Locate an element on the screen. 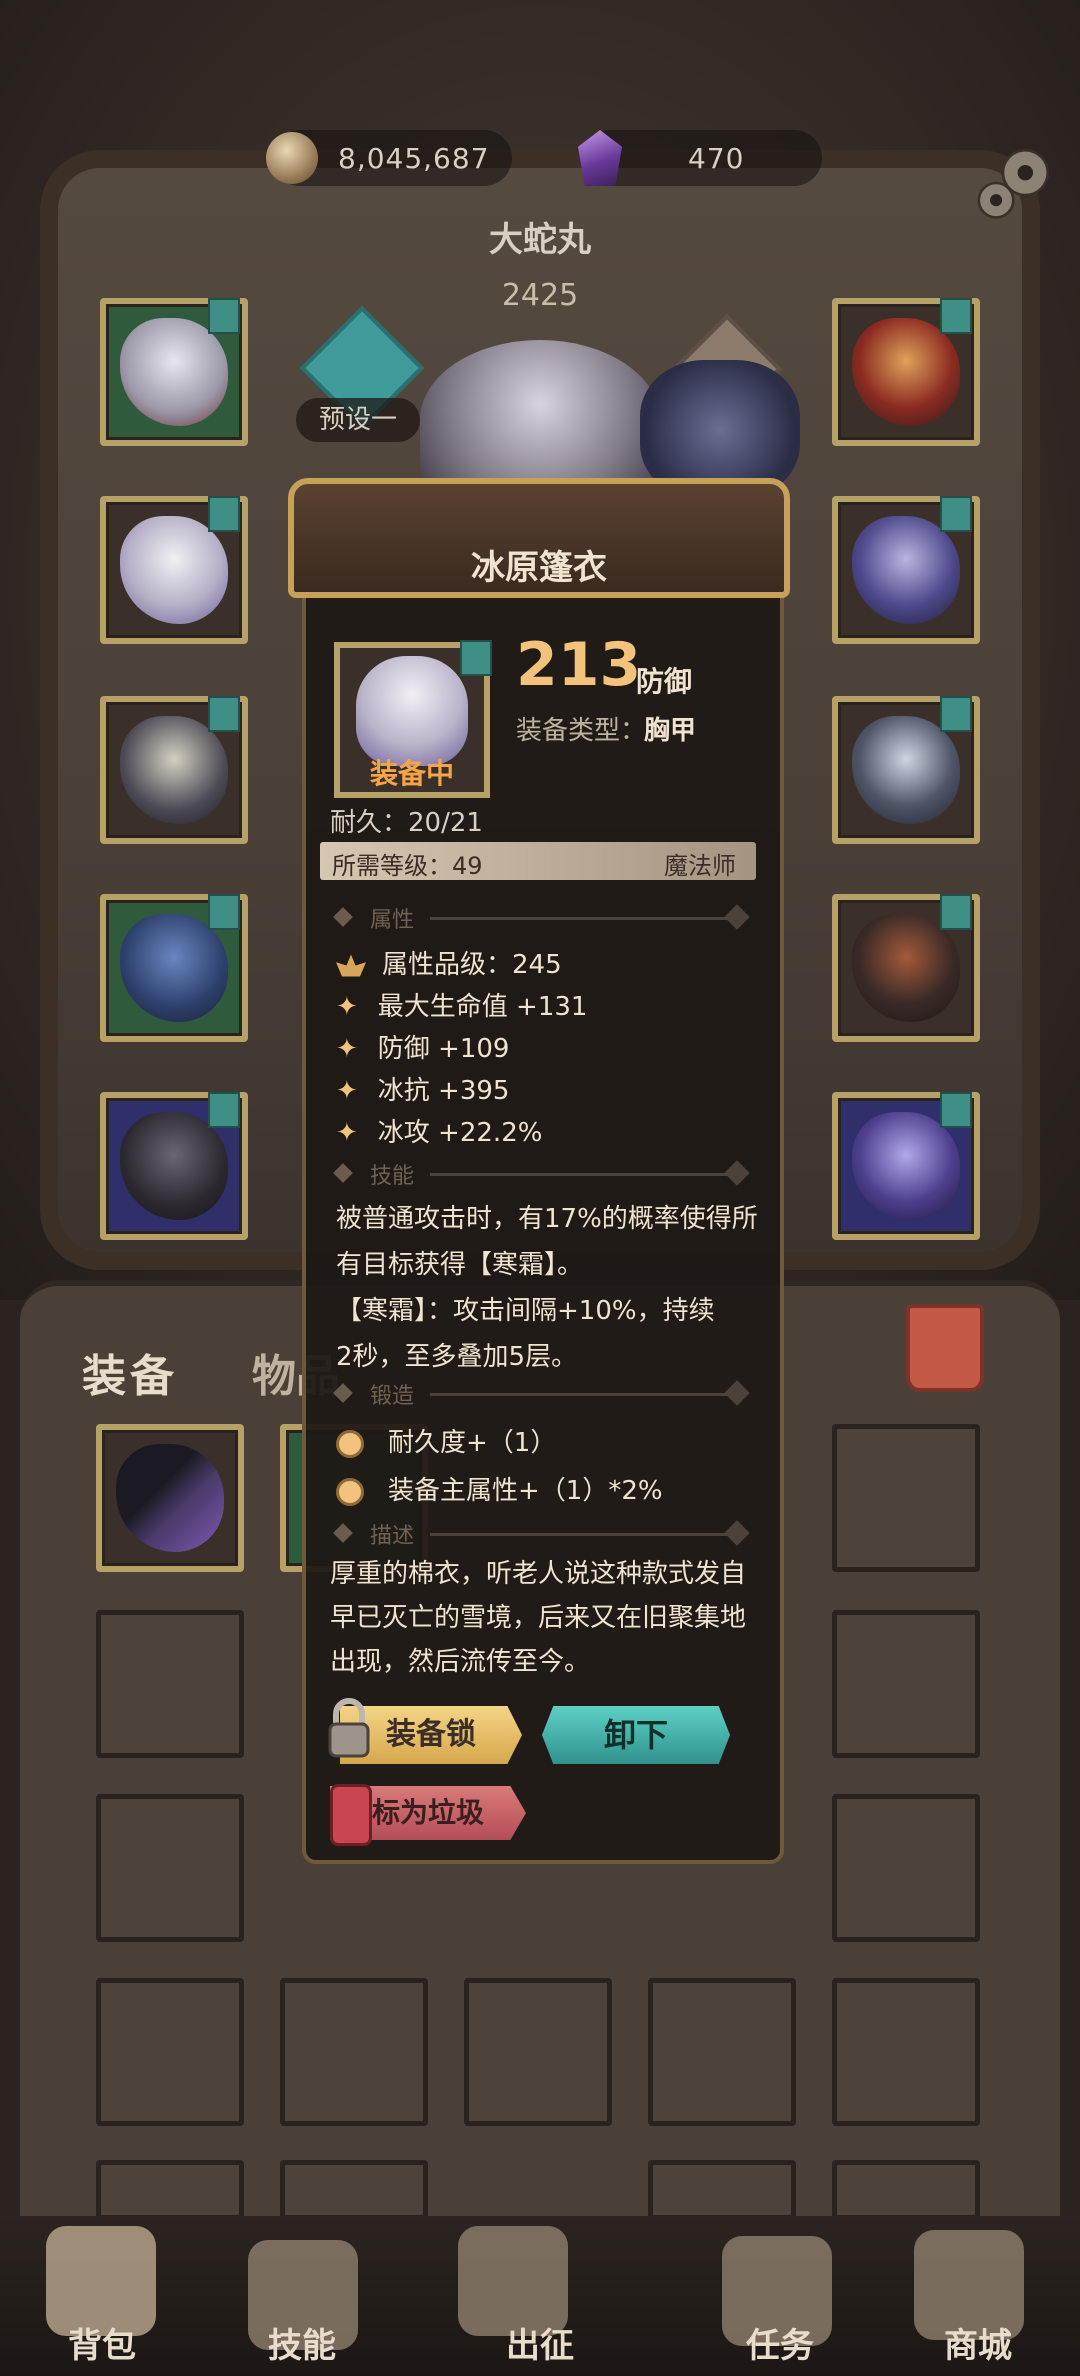 The image size is (1080, 2376). attribute-grade-text: 属性品级：245 is located at coordinates (472, 965).